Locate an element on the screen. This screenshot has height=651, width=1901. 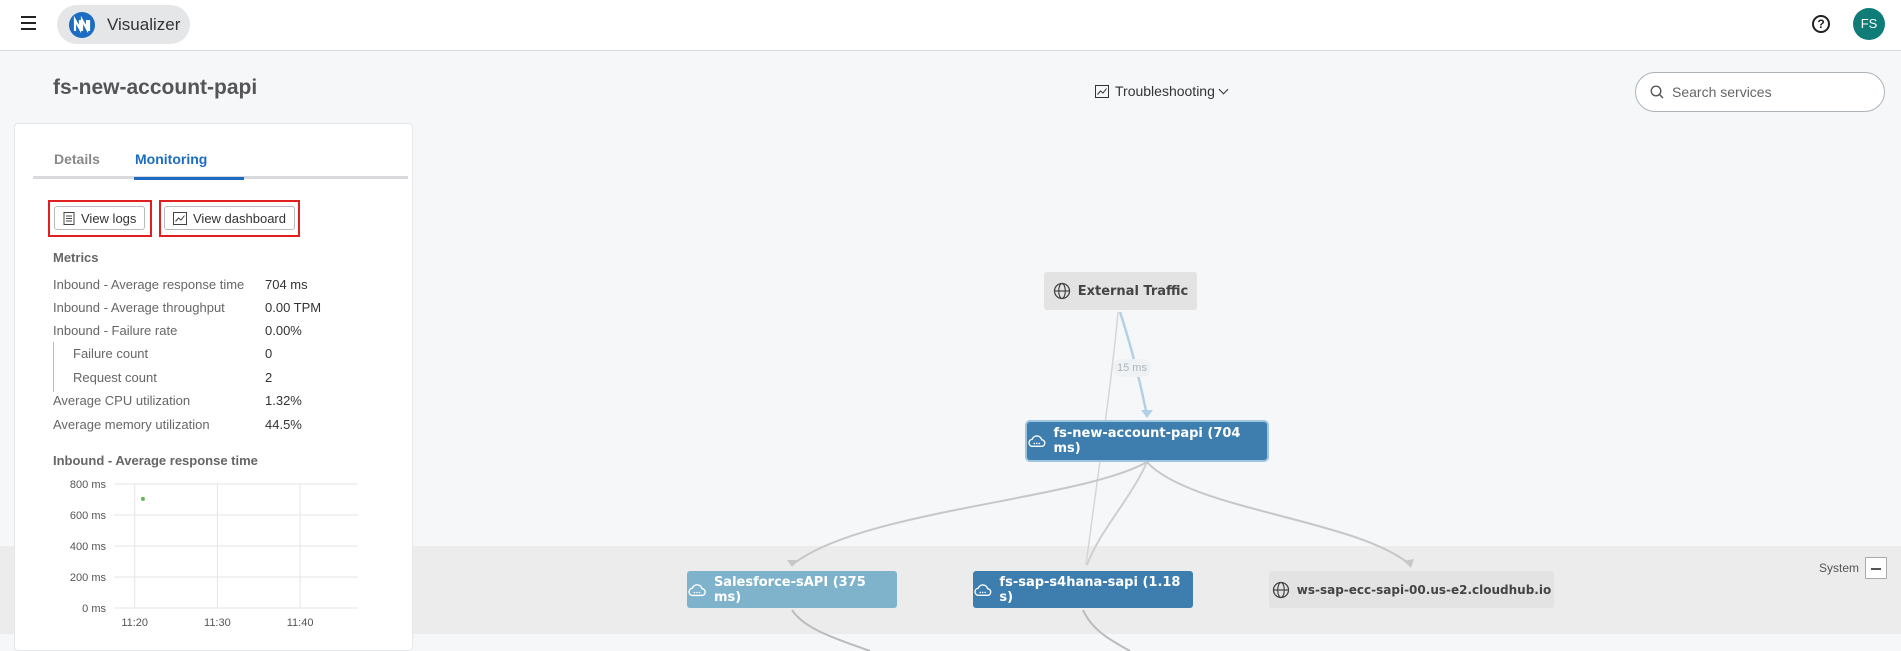
tab-details: Details is located at coordinates (77, 159).